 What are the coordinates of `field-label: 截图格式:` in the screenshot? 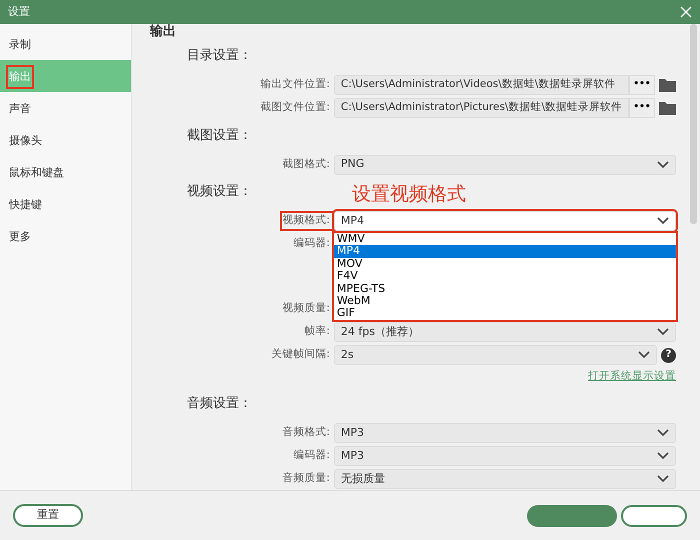 It's located at (306, 164).